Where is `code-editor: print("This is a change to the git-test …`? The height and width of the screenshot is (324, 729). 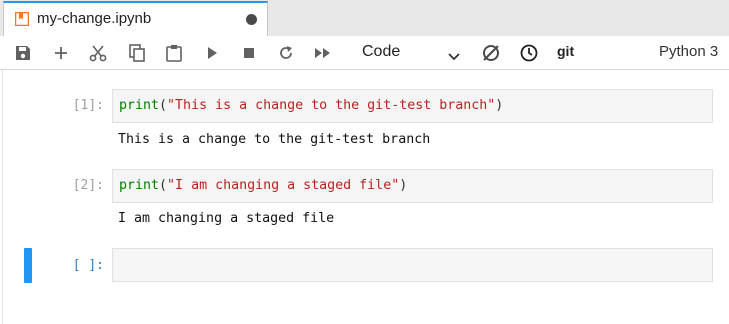
code-editor: print("This is a change to the git-test … is located at coordinates (412, 106).